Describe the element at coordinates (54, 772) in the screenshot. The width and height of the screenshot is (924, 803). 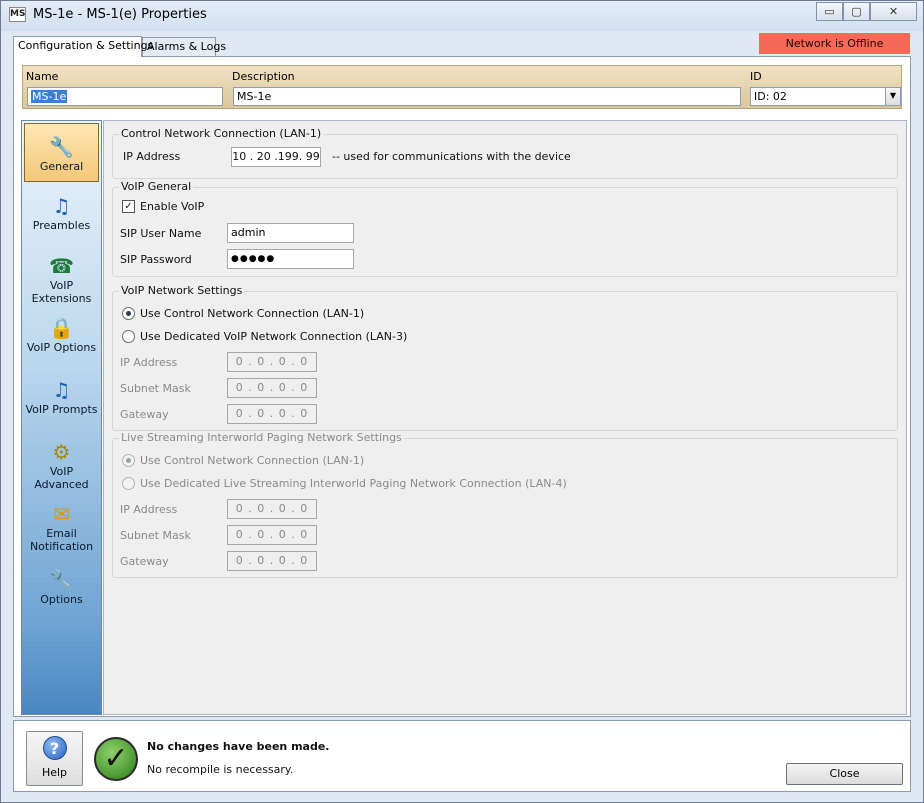
I see `help-label: Help` at that location.